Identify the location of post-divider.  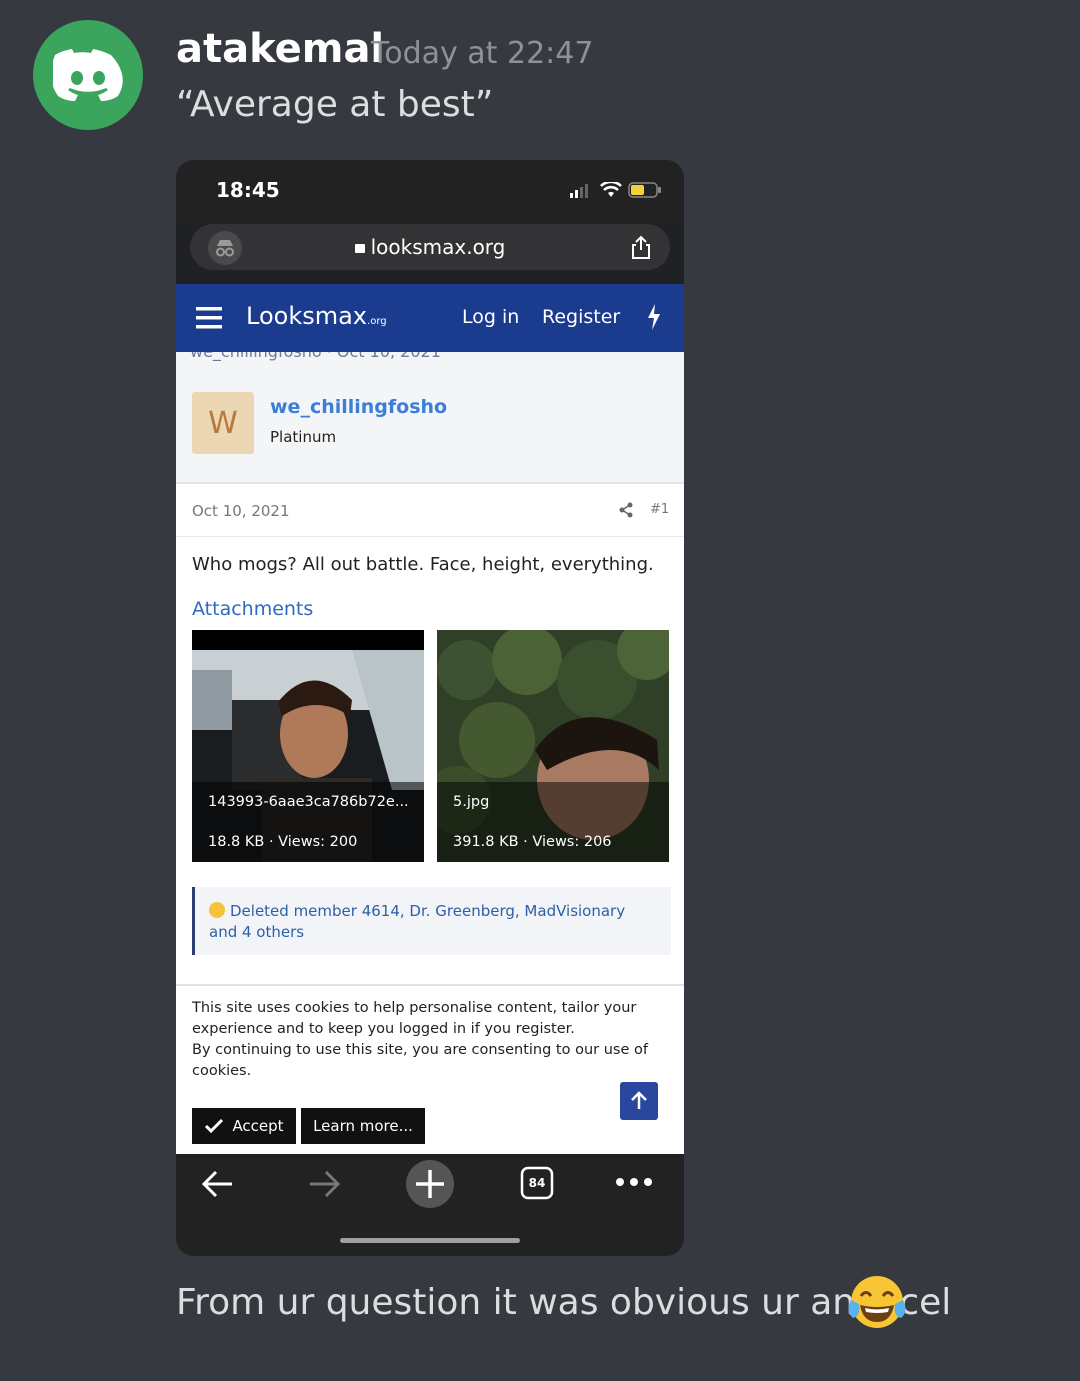
(430, 536).